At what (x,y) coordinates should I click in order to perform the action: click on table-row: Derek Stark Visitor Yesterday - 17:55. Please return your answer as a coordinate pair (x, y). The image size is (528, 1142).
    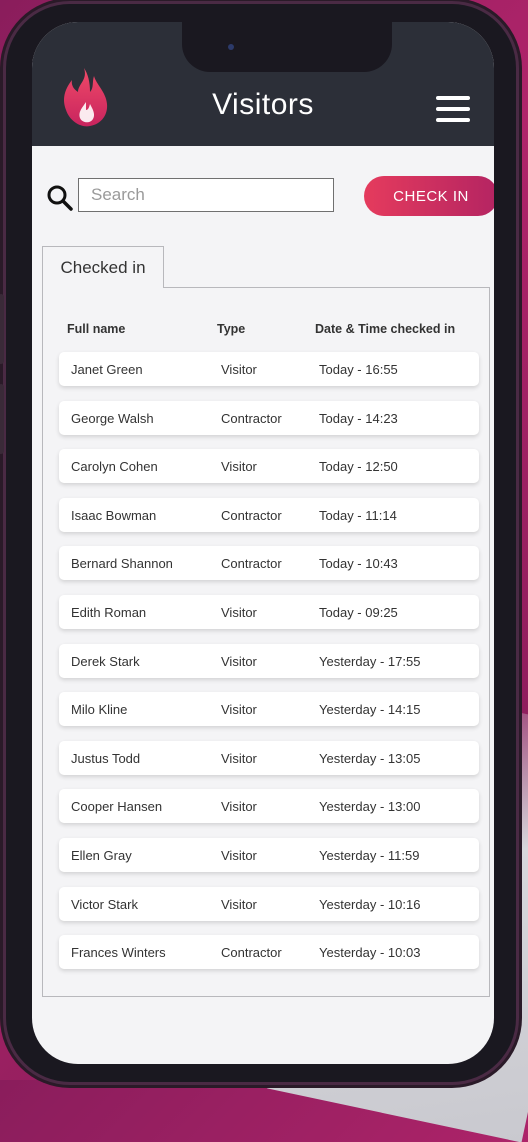
    Looking at the image, I should click on (269, 660).